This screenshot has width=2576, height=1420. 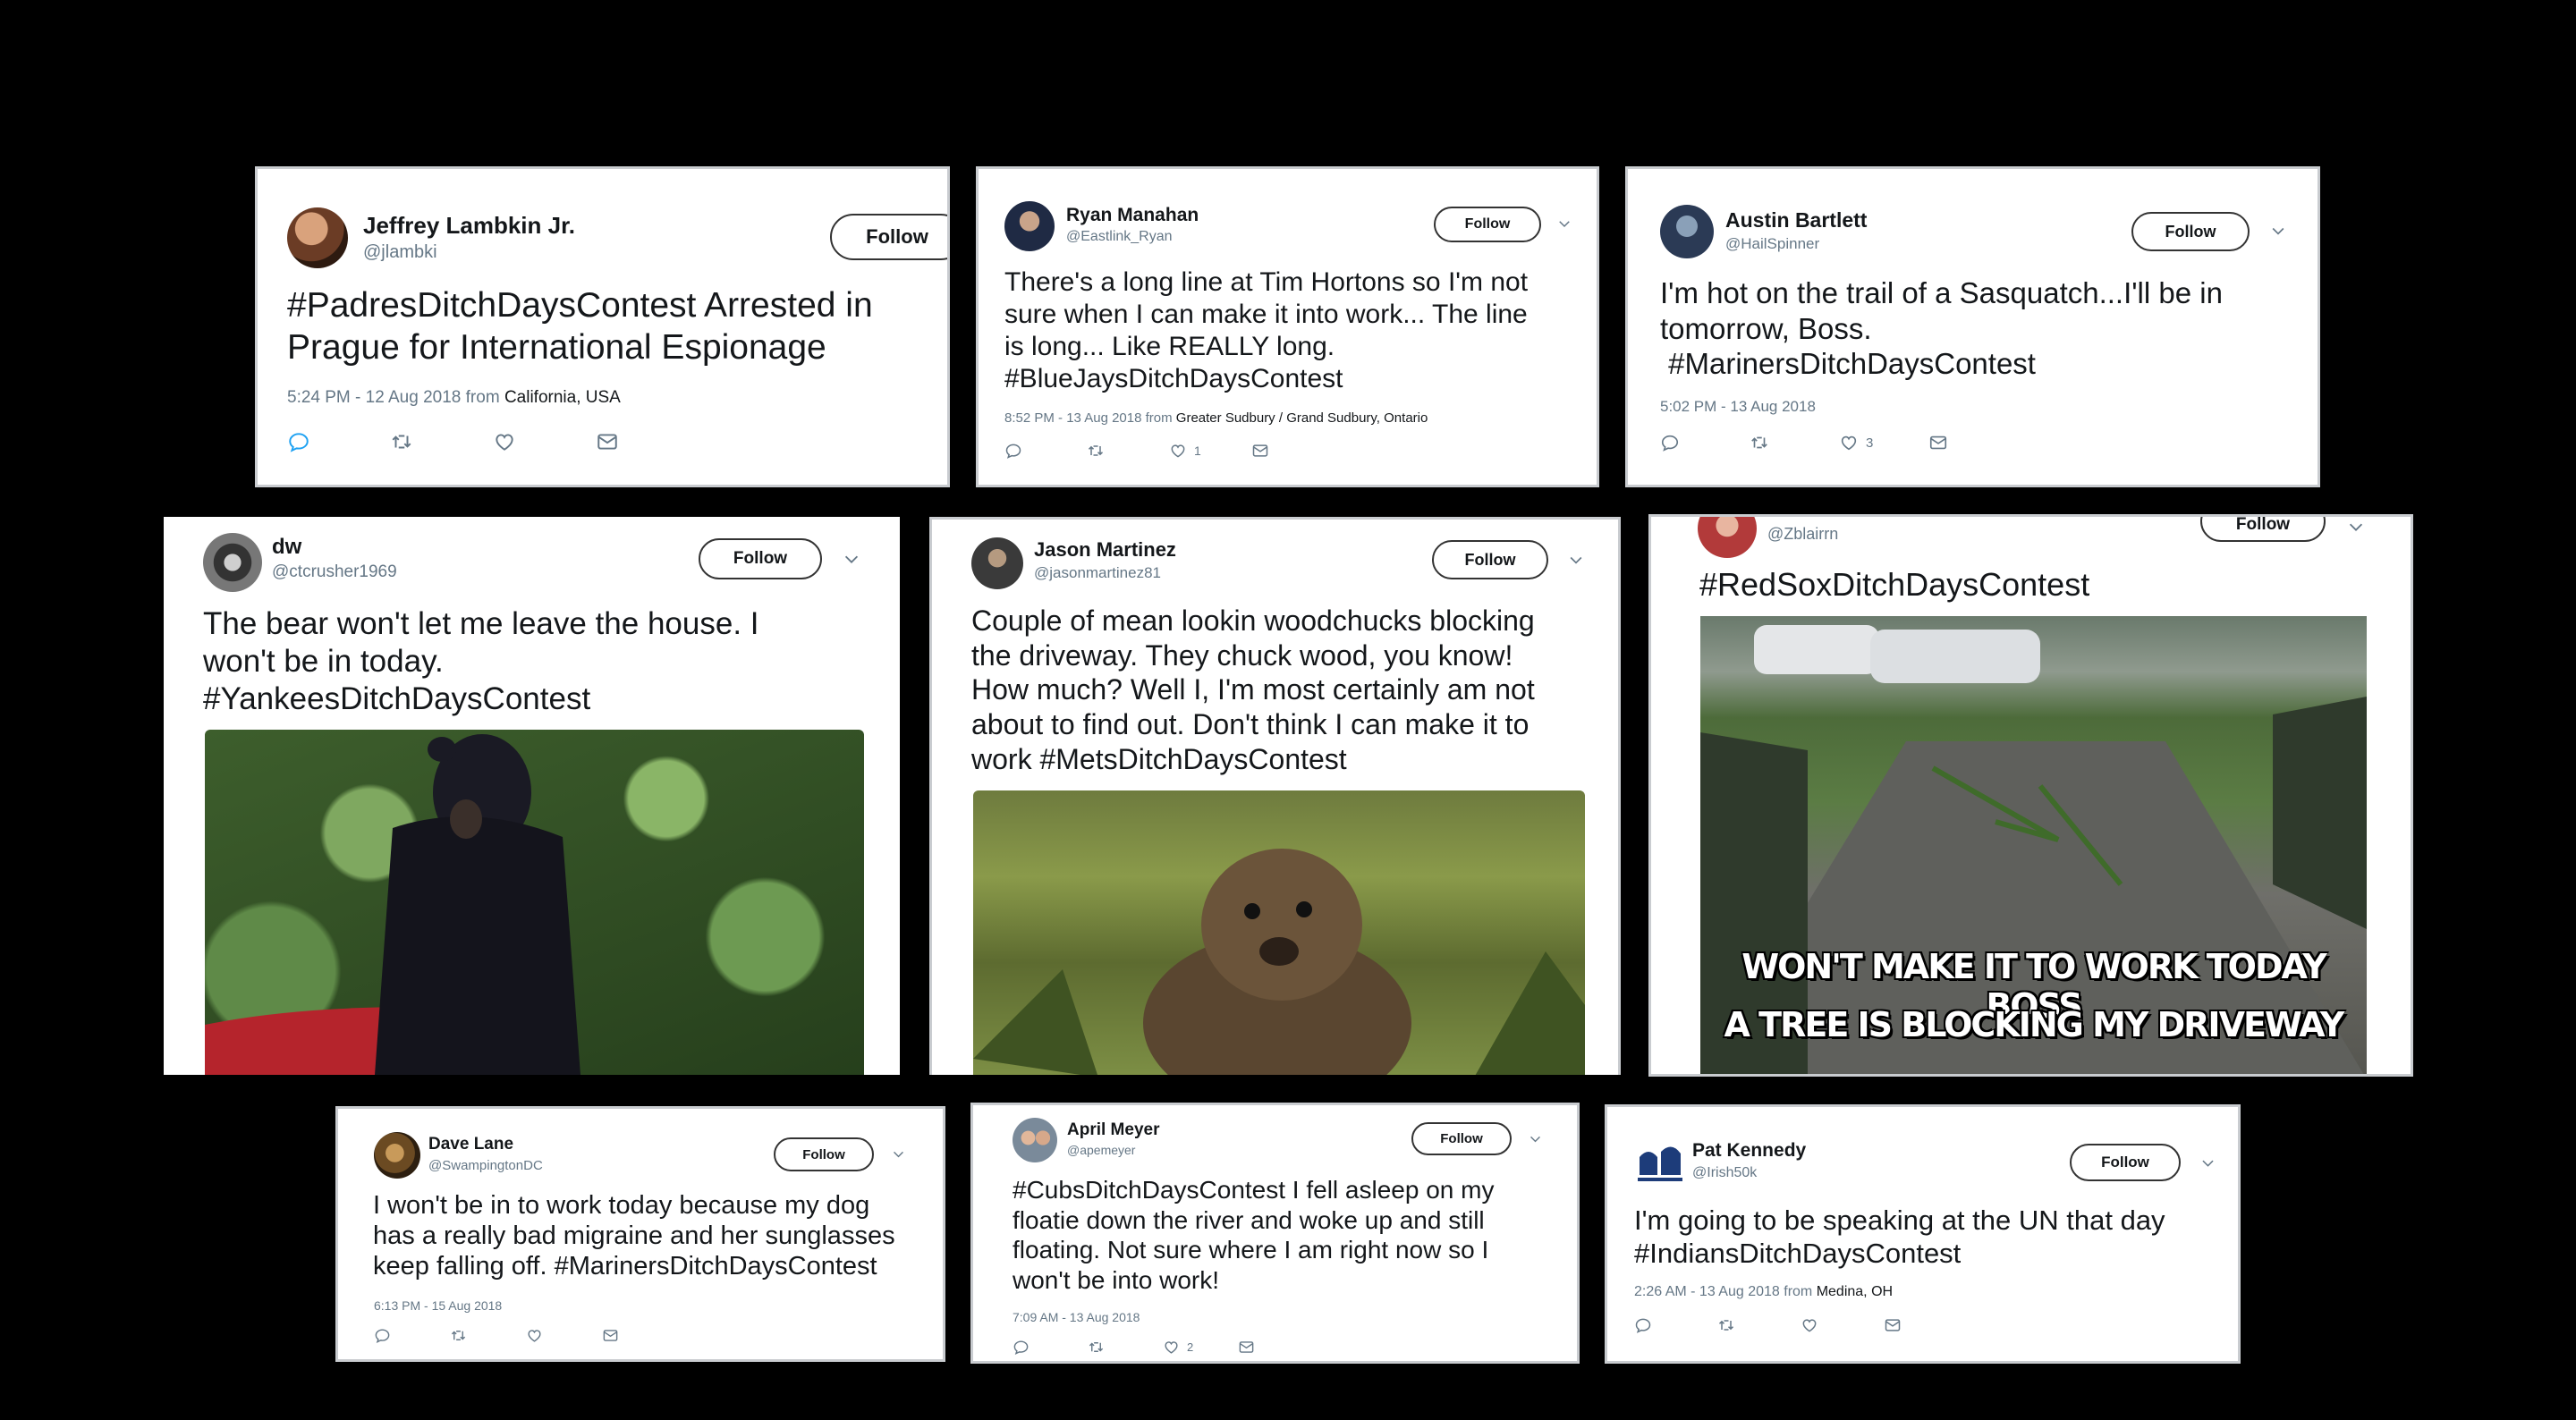 I want to click on tweet-location: Medina, OH, so click(x=1855, y=1291).